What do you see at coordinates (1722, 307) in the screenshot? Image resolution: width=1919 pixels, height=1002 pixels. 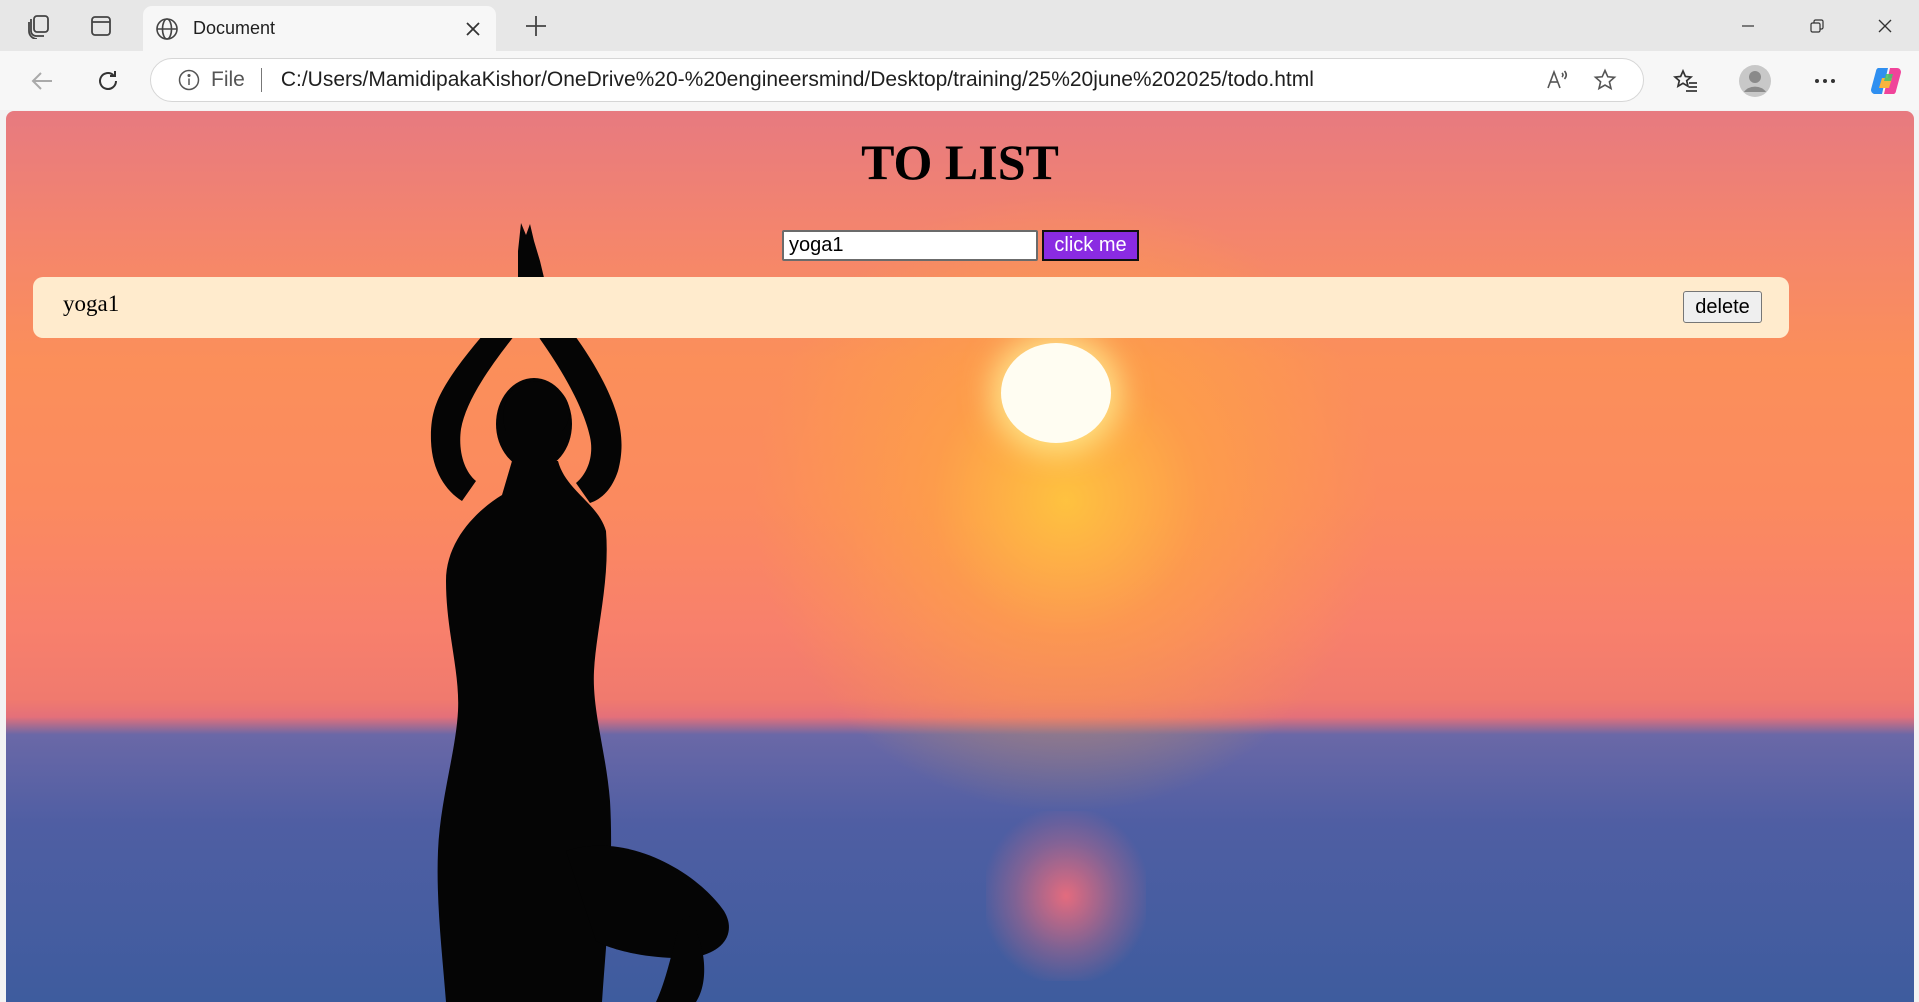 I see `delete-button: delete` at bounding box center [1722, 307].